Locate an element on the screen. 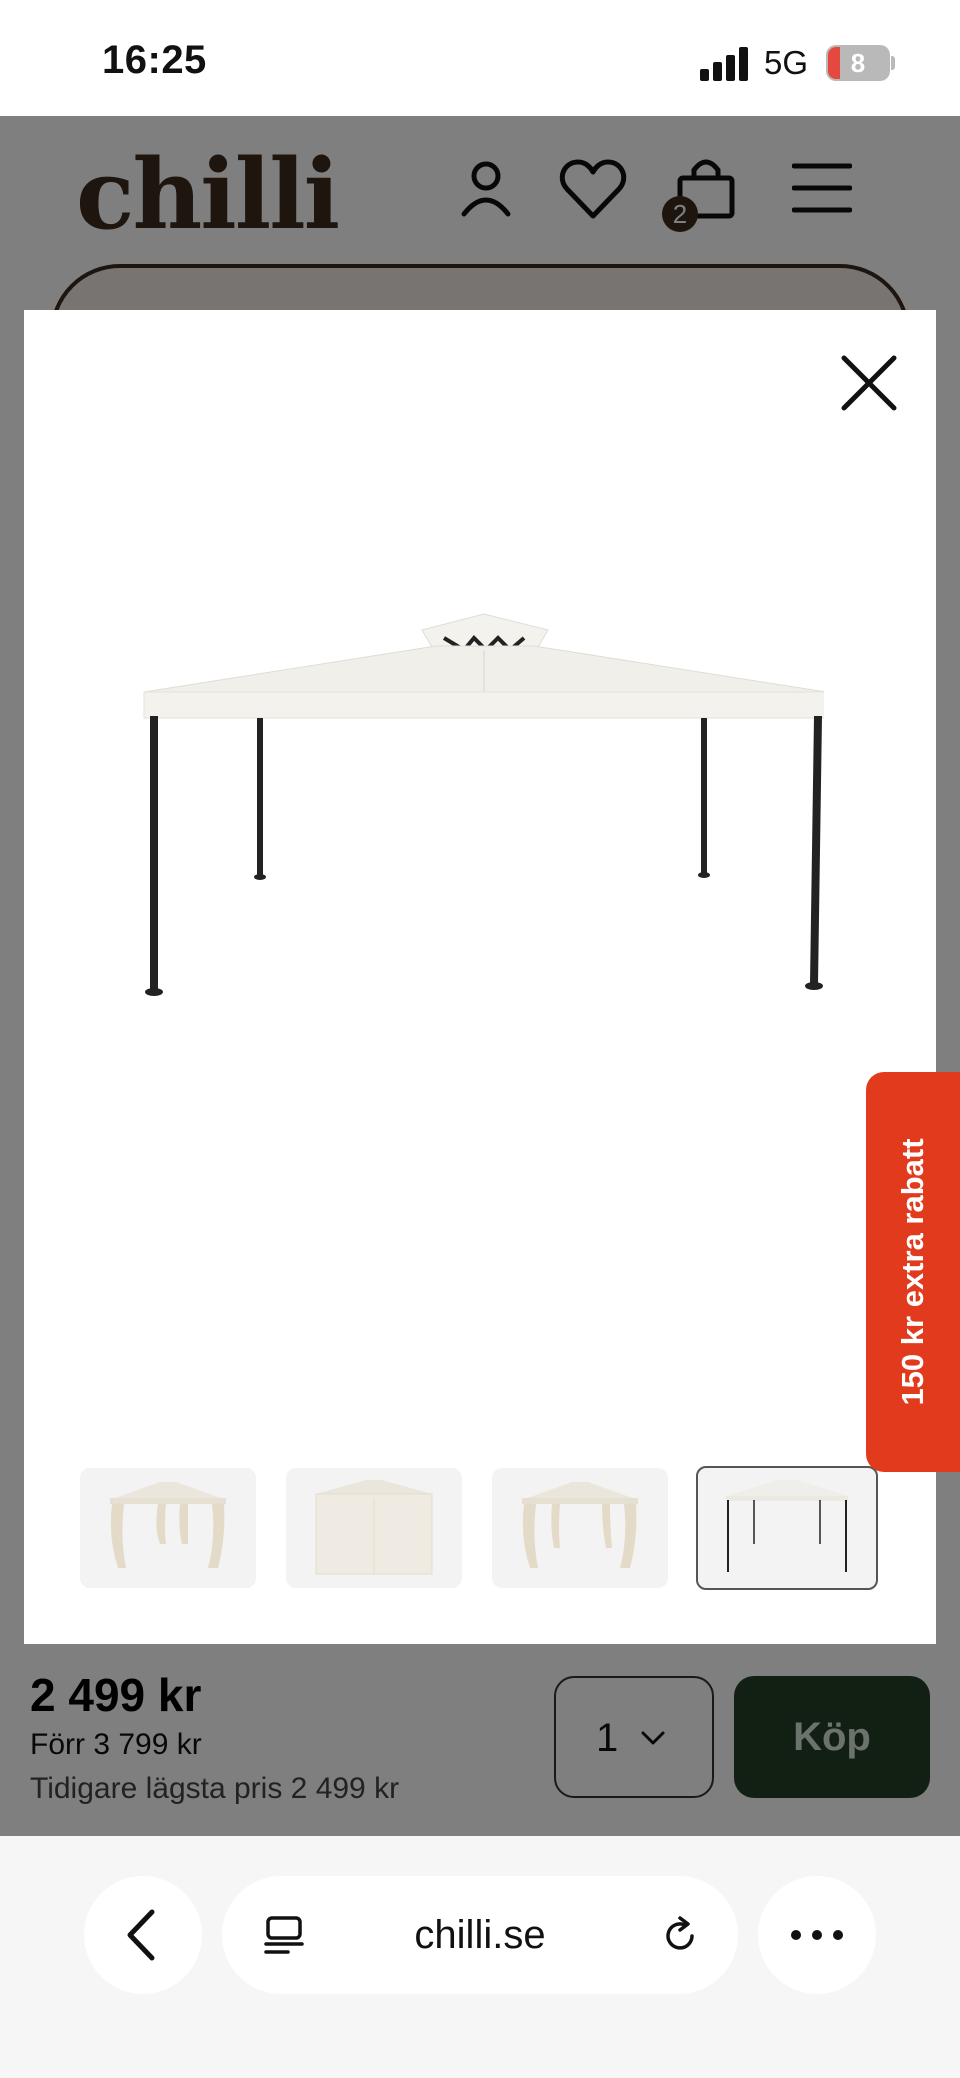  battery-icon: 8 is located at coordinates (858, 63).